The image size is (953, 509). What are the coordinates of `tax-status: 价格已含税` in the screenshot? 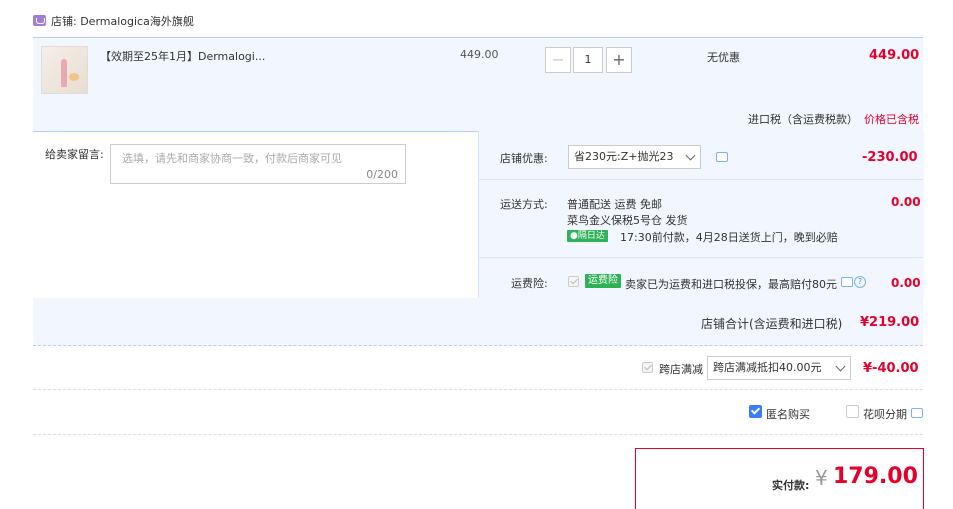 It's located at (891, 119).